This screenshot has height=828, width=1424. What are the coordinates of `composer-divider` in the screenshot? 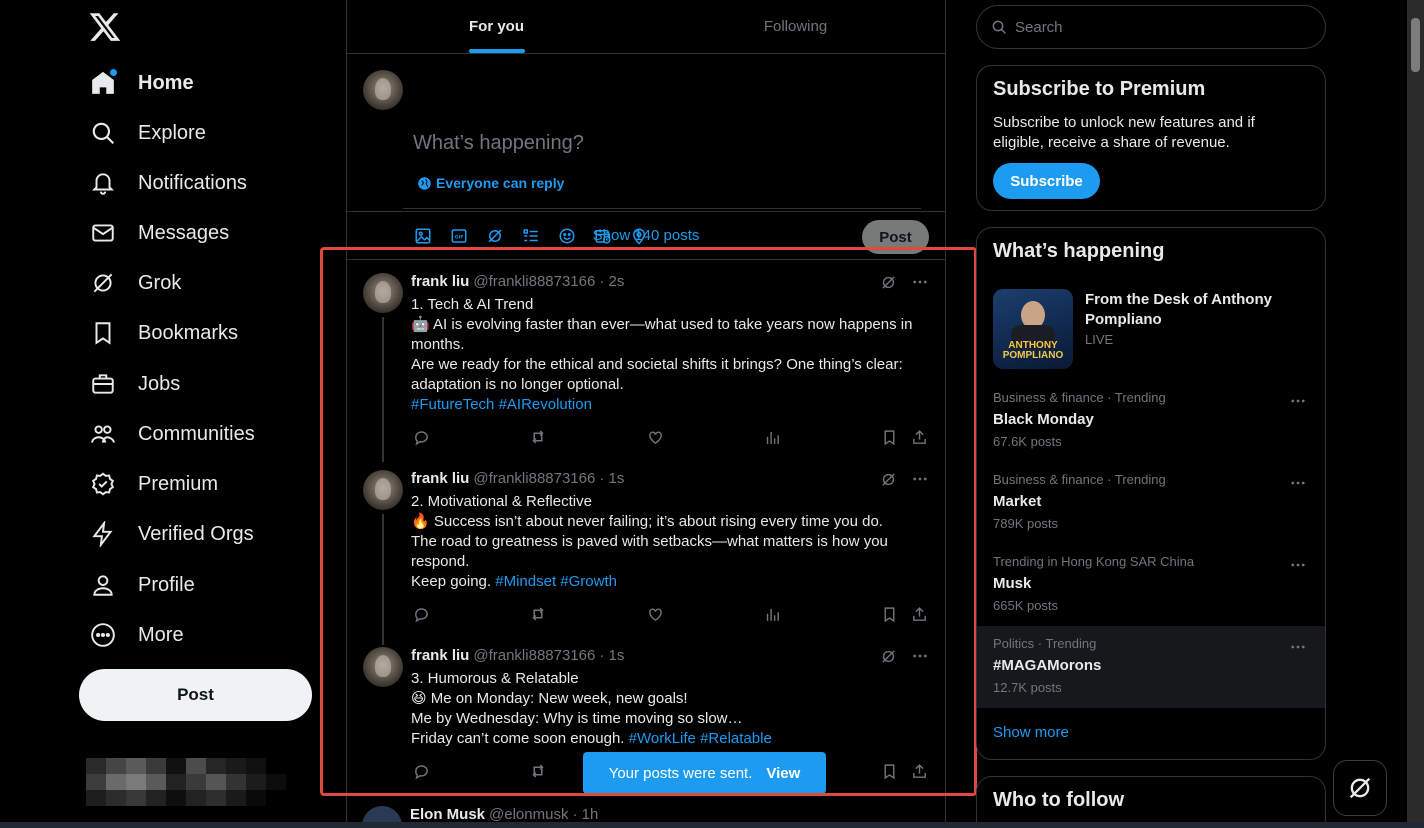 It's located at (662, 208).